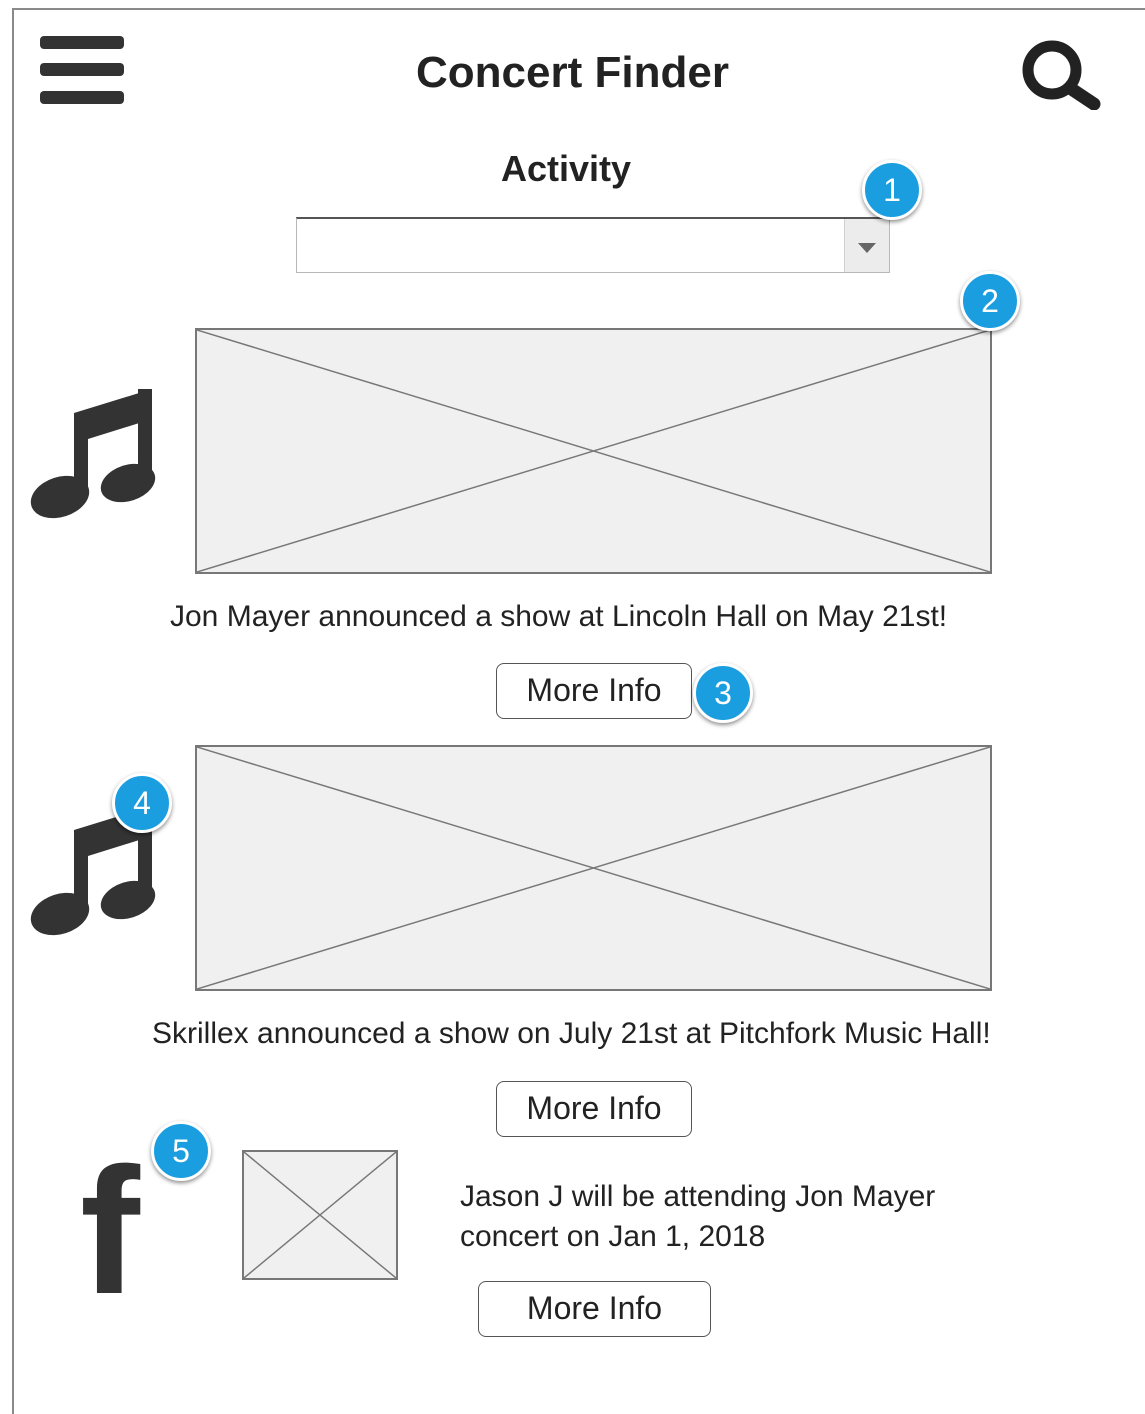  What do you see at coordinates (593, 245) in the screenshot?
I see `activity-dropdown` at bounding box center [593, 245].